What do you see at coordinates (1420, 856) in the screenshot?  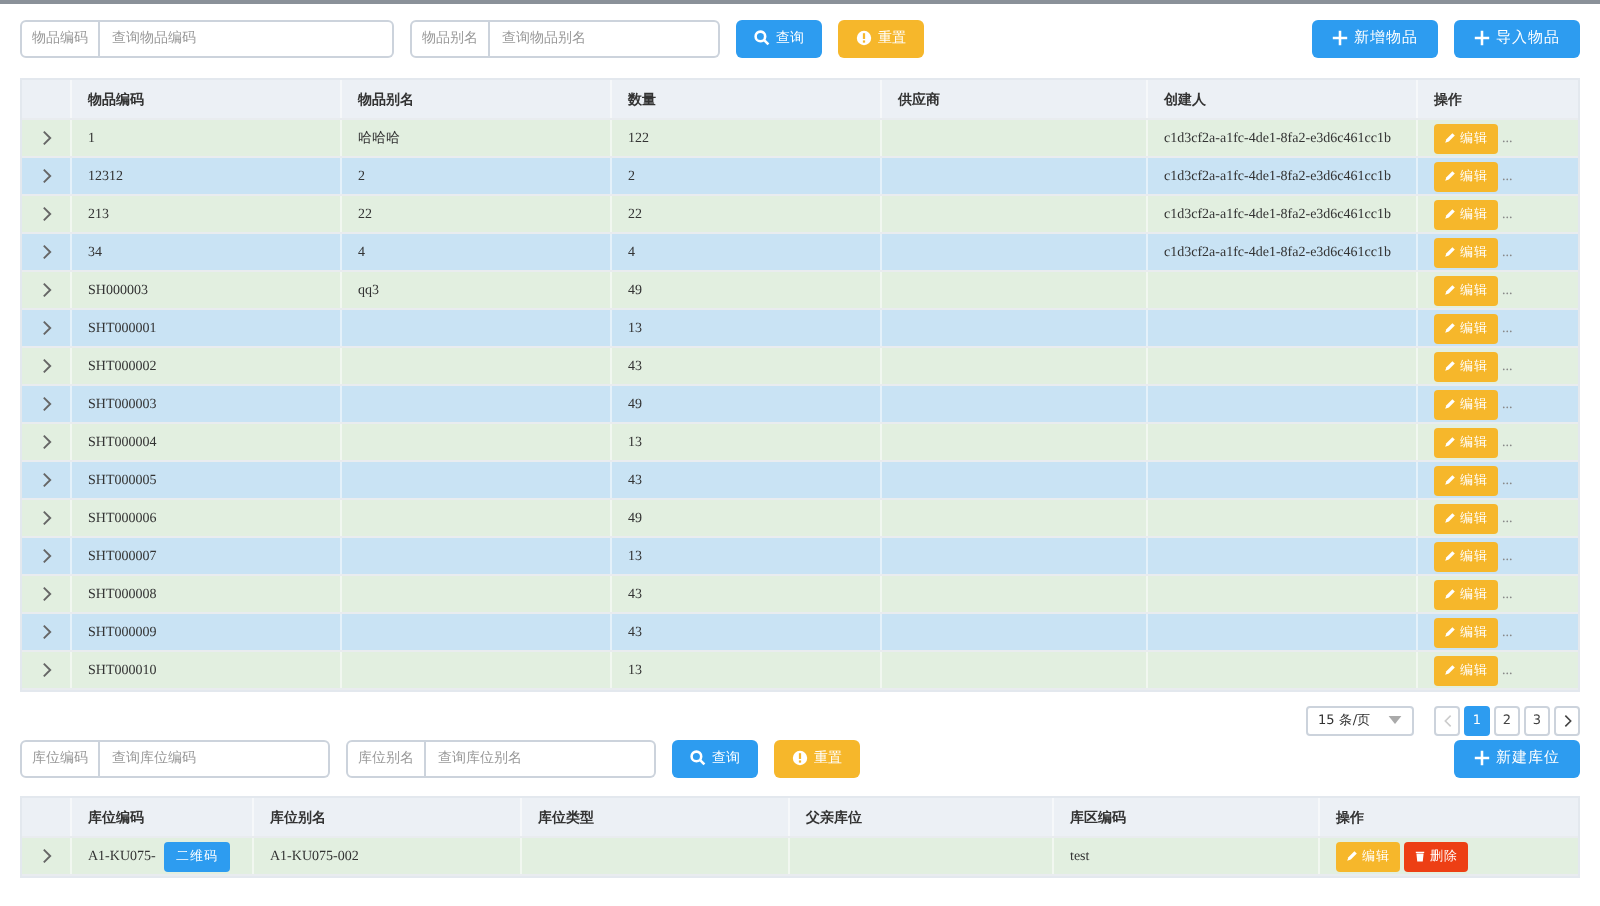 I see `trash-icon` at bounding box center [1420, 856].